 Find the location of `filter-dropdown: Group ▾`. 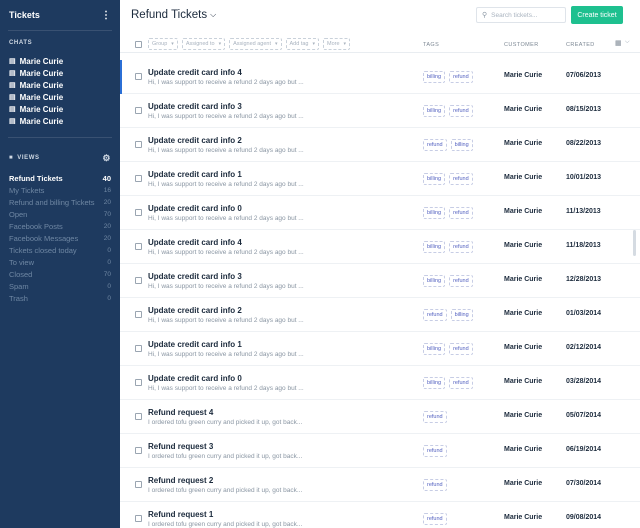

filter-dropdown: Group ▾ is located at coordinates (163, 44).